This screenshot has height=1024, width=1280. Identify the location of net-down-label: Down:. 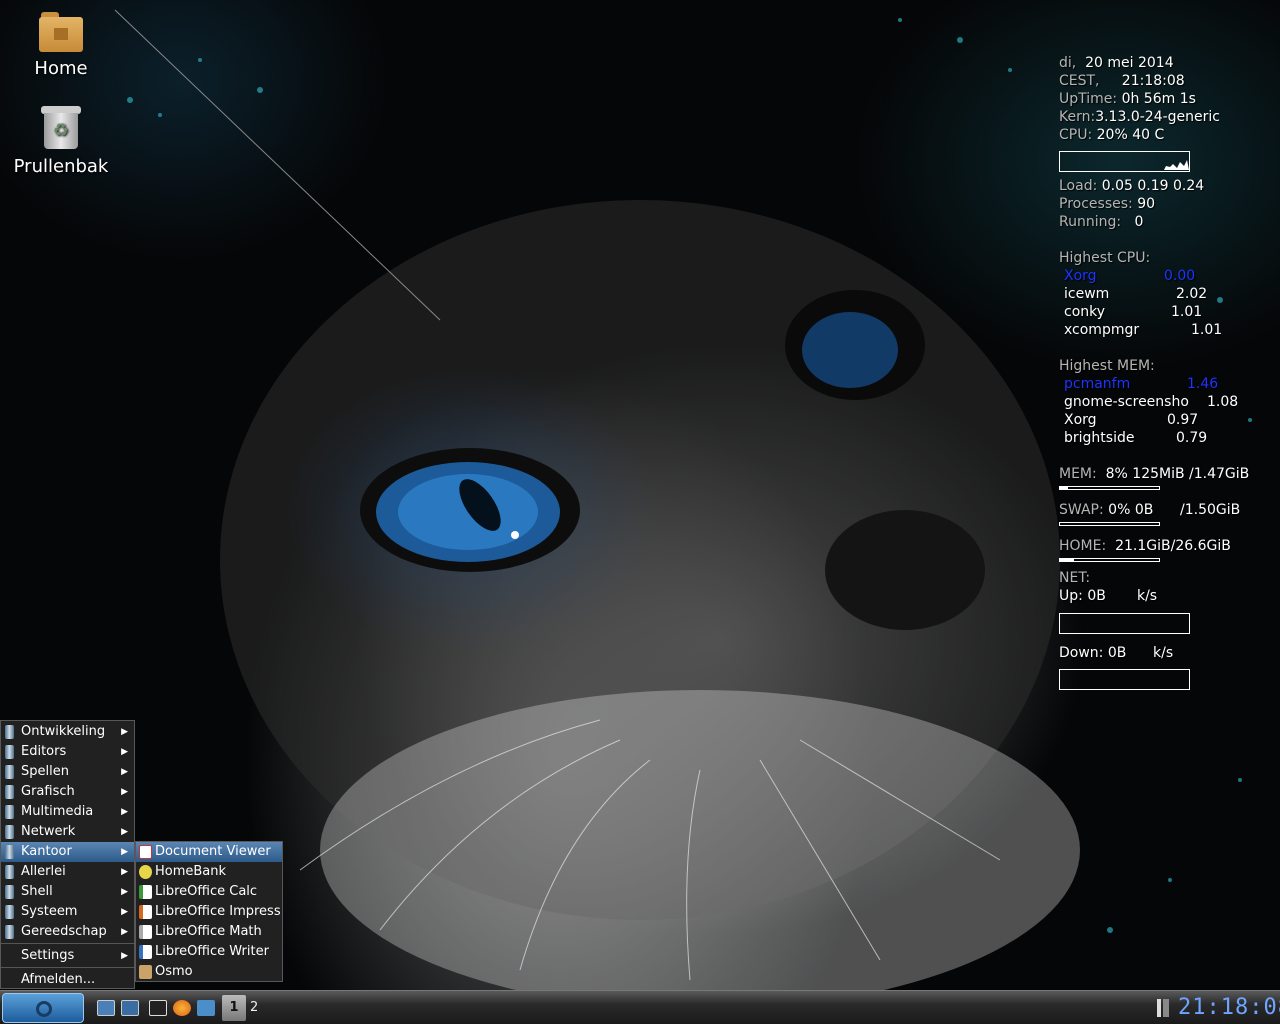
(1081, 653).